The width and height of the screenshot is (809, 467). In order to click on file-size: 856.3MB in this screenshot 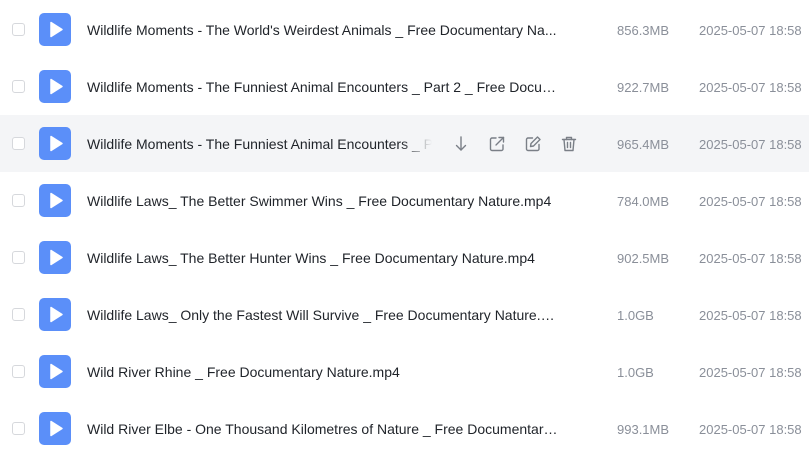, I will do `click(643, 30)`.